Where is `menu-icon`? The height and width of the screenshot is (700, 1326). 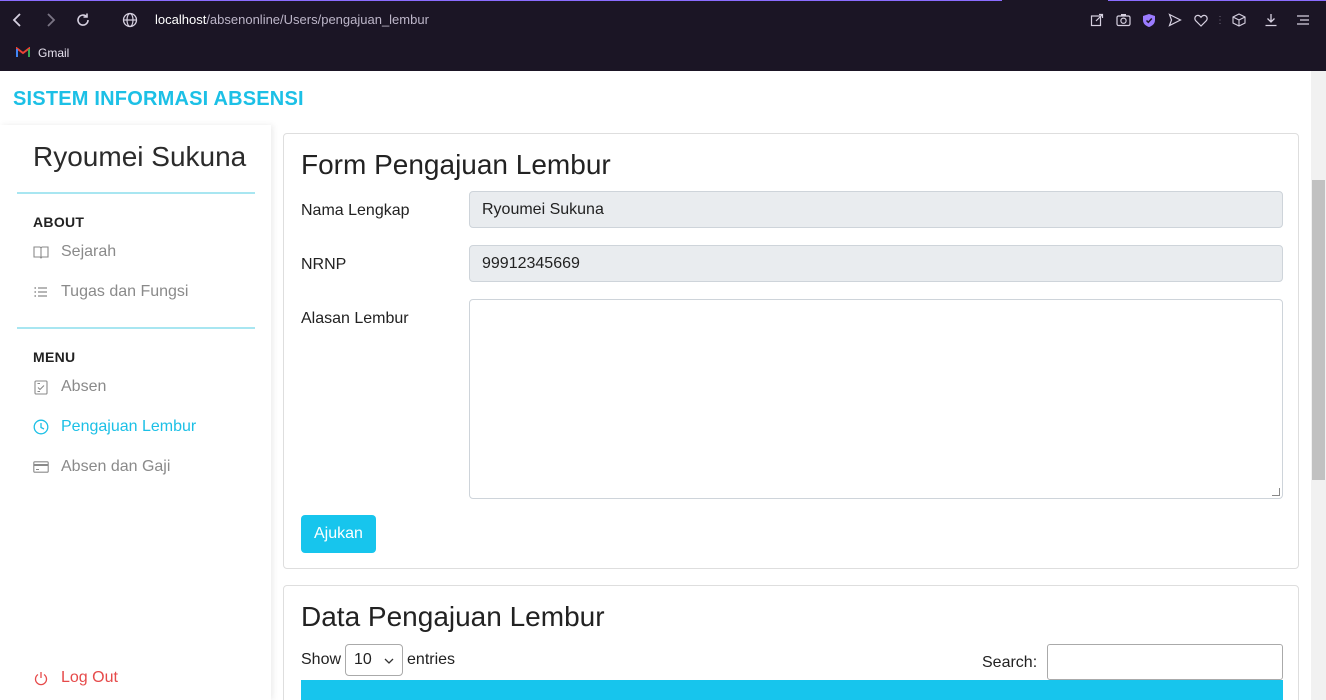
menu-icon is located at coordinates (1303, 20).